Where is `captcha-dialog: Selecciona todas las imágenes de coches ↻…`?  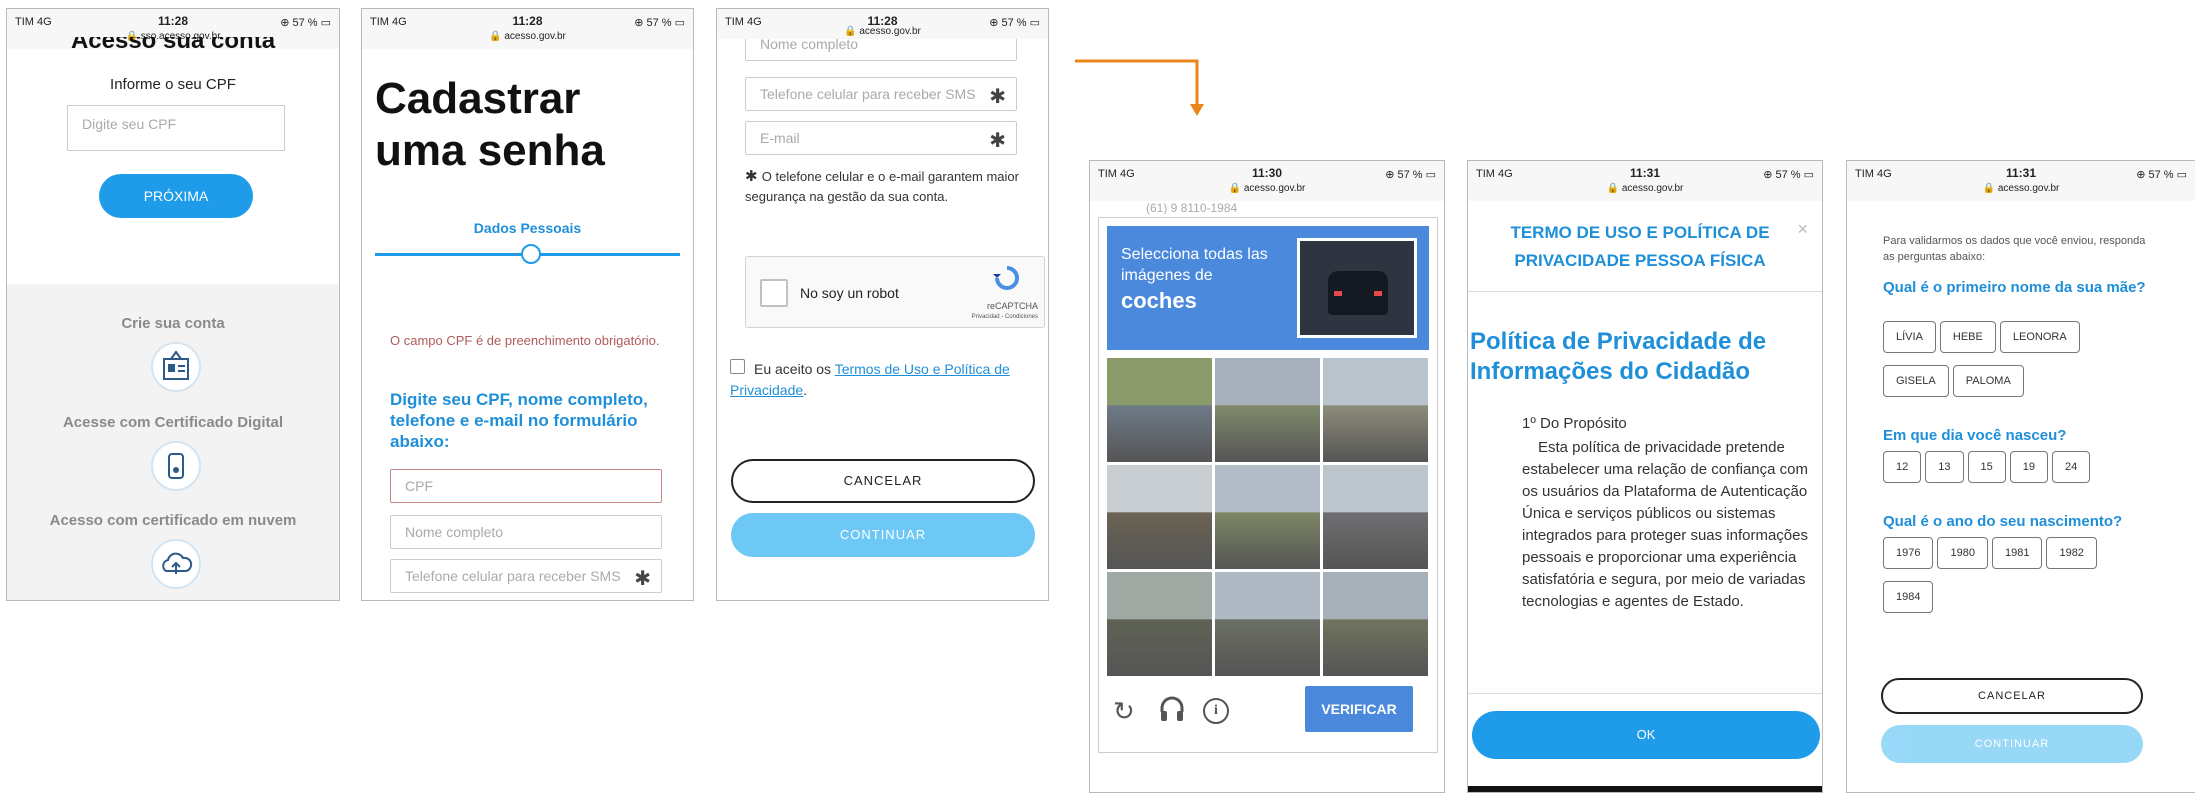
captcha-dialog: Selecciona todas las imágenes de coches ↻… is located at coordinates (1268, 485).